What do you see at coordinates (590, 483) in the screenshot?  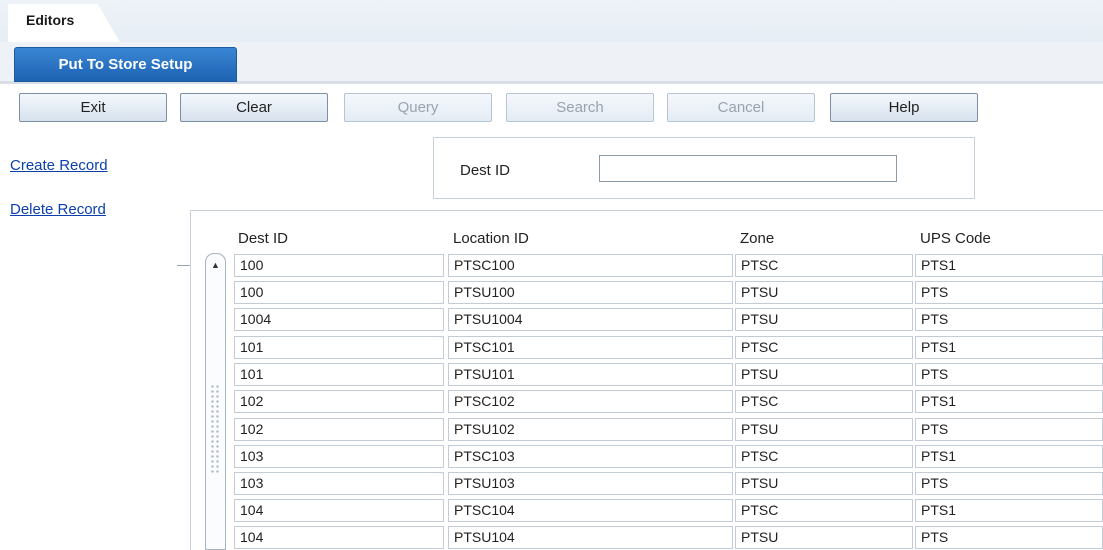 I see `cell-location-id: PTSU103` at bounding box center [590, 483].